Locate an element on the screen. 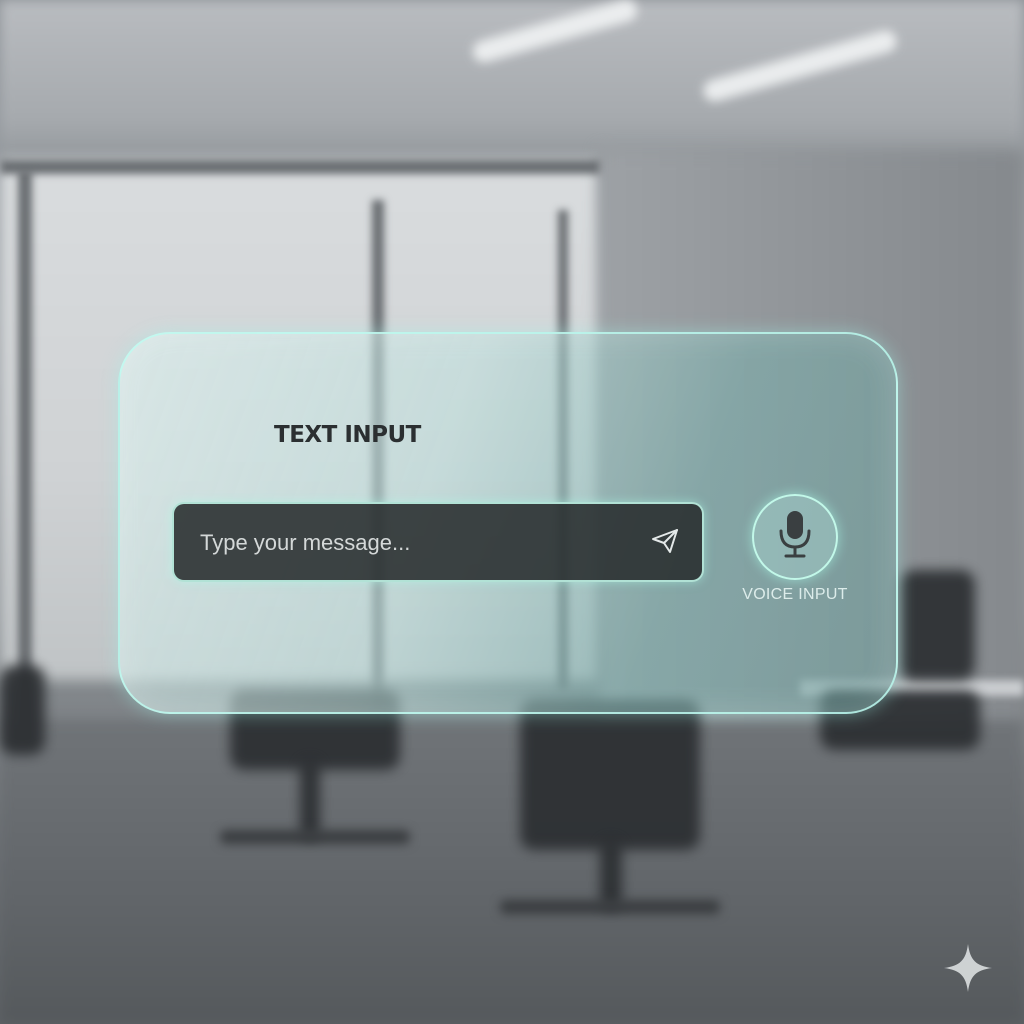 The image size is (1024, 1024). sparkle-icon is located at coordinates (968, 968).